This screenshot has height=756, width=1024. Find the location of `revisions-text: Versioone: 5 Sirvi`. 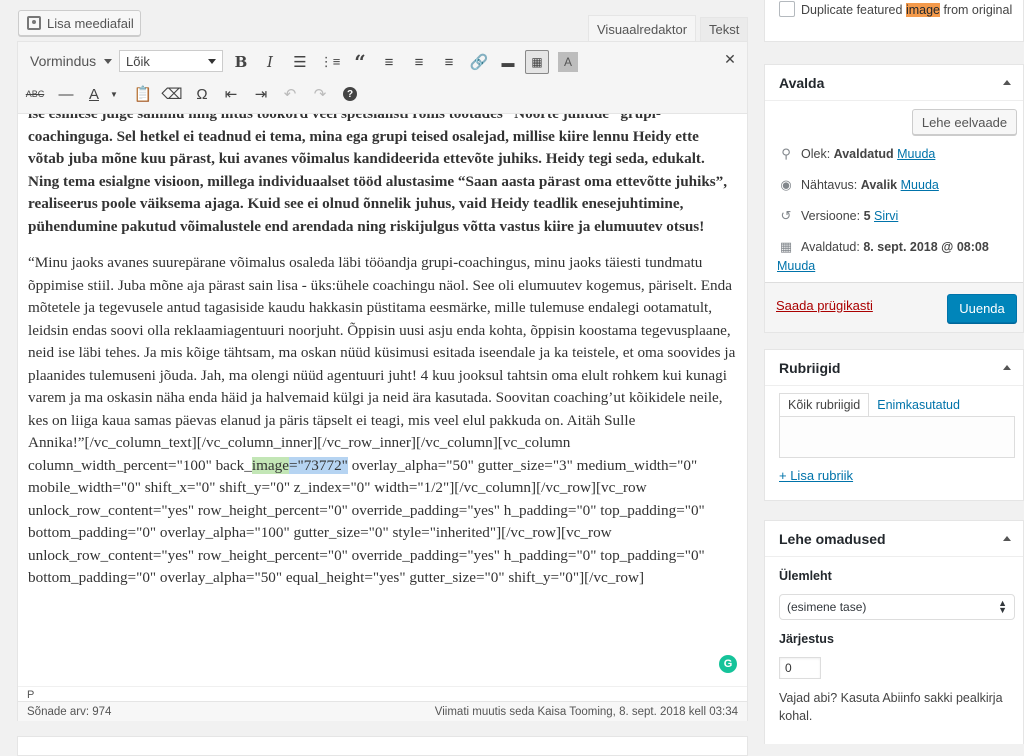

revisions-text: Versioone: 5 Sirvi is located at coordinates (849, 216).